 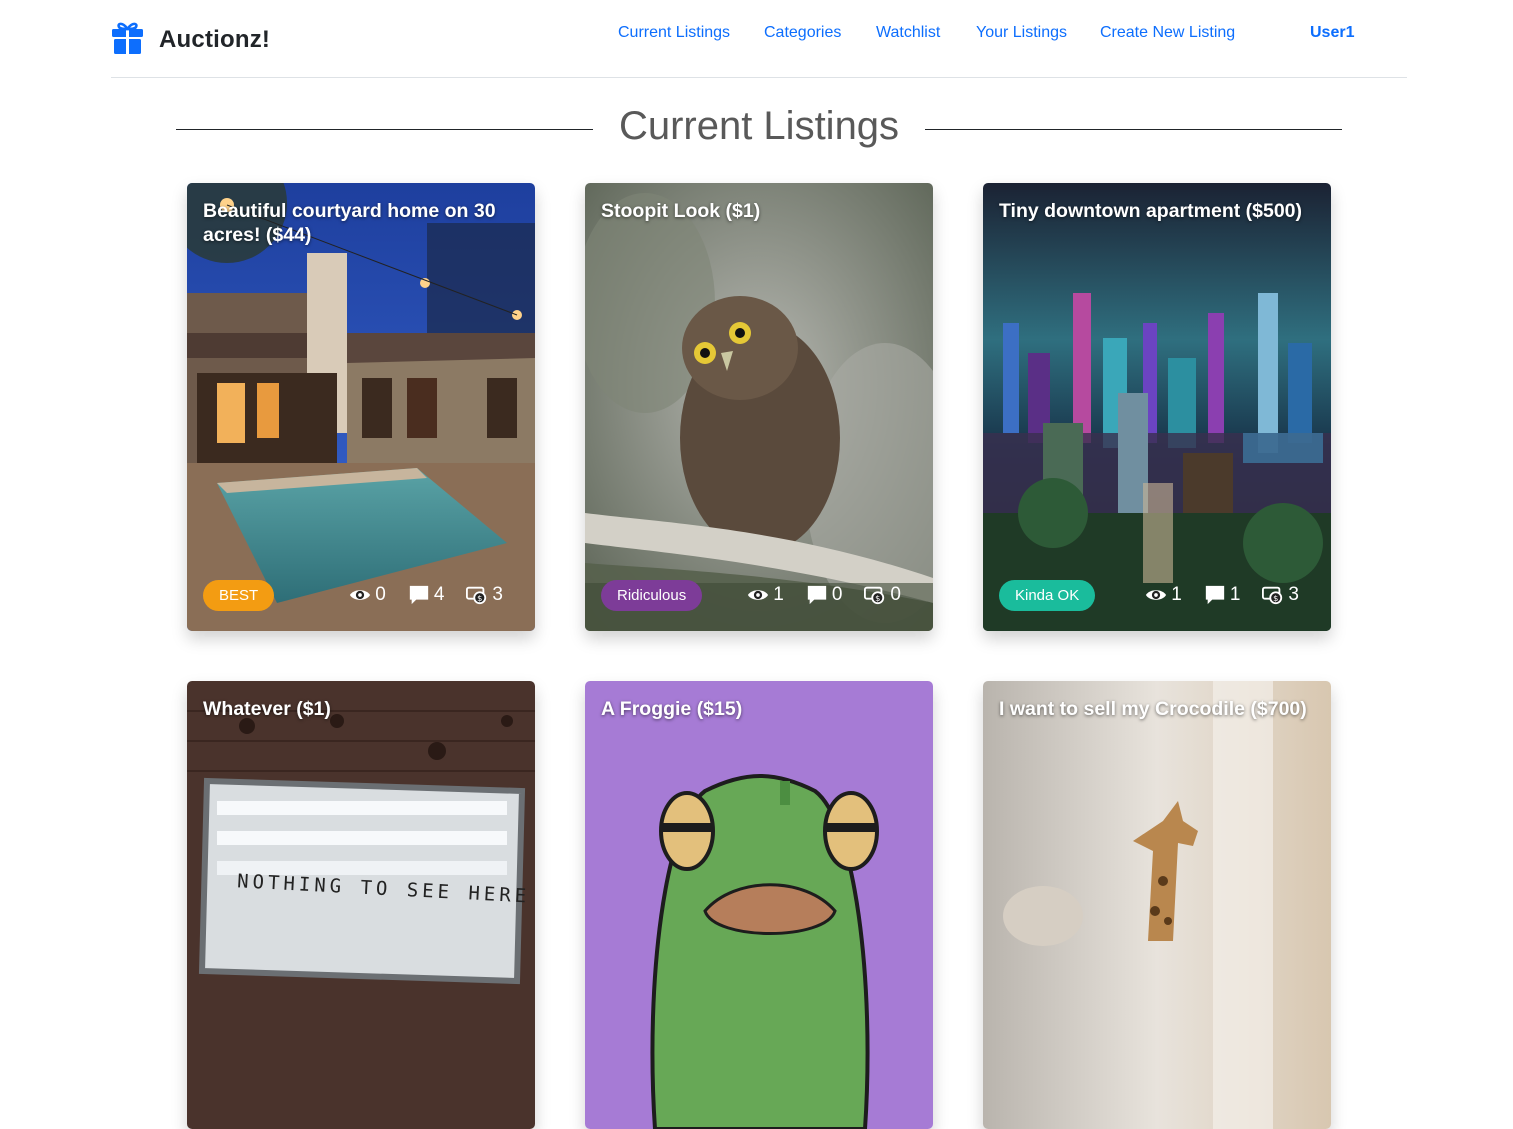 I want to click on title-divider-right, so click(x=1133, y=129).